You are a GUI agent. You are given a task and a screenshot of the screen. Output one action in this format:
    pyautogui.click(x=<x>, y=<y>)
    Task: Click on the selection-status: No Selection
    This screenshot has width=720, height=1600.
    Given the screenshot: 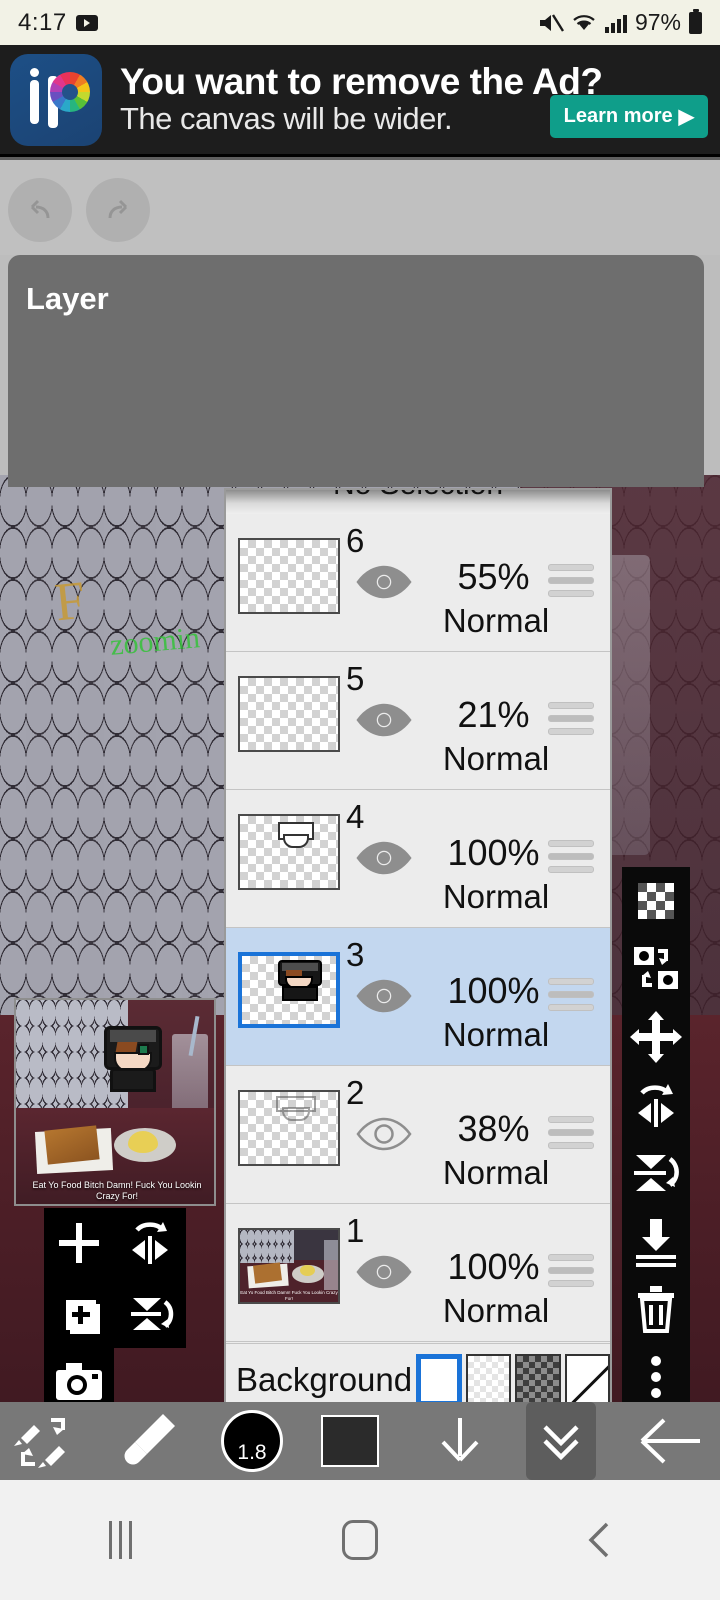 What is the action you would take?
    pyautogui.click(x=418, y=496)
    